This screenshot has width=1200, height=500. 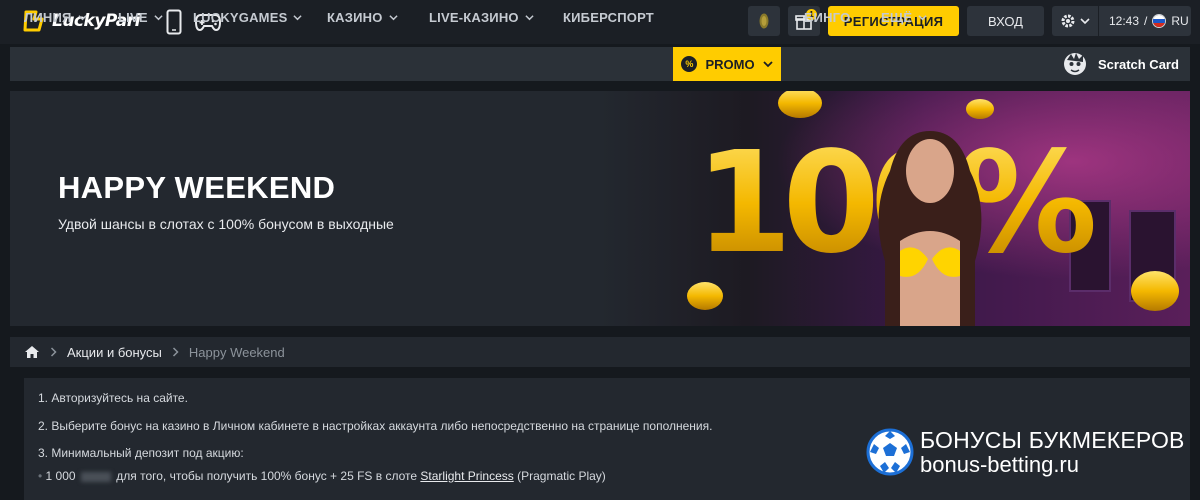 What do you see at coordinates (890, 452) in the screenshot?
I see `soccer-ball-icon` at bounding box center [890, 452].